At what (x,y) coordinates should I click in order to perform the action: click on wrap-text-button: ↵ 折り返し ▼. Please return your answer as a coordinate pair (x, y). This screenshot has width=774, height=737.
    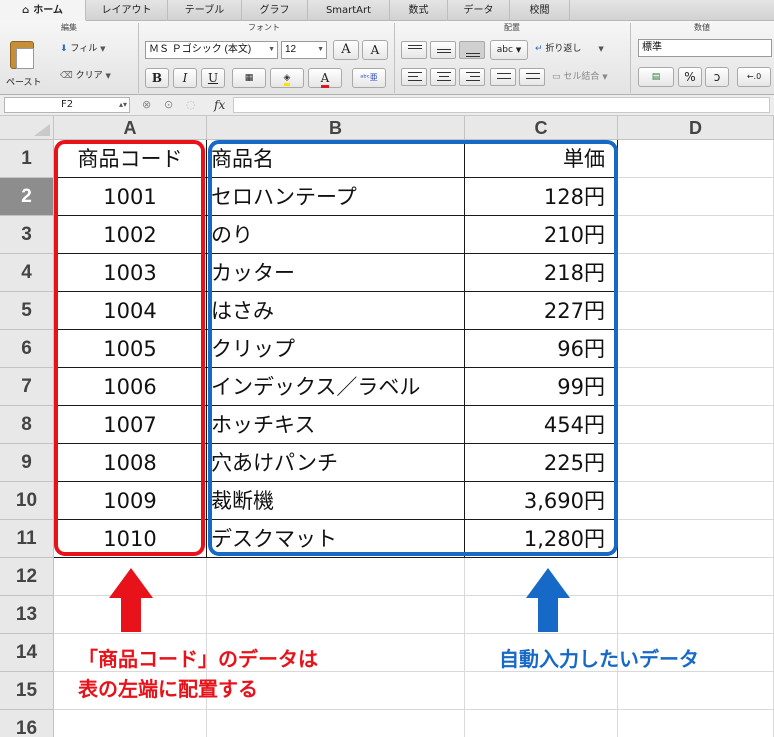
    Looking at the image, I should click on (569, 49).